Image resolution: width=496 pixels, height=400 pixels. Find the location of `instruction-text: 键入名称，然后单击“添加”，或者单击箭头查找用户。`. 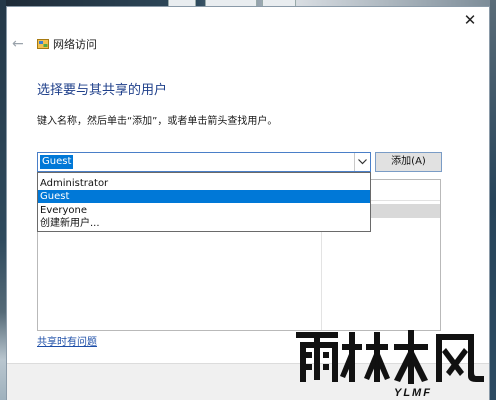

instruction-text: 键入名称，然后单击“添加”，或者单击箭头查找用户。 is located at coordinates (157, 121).